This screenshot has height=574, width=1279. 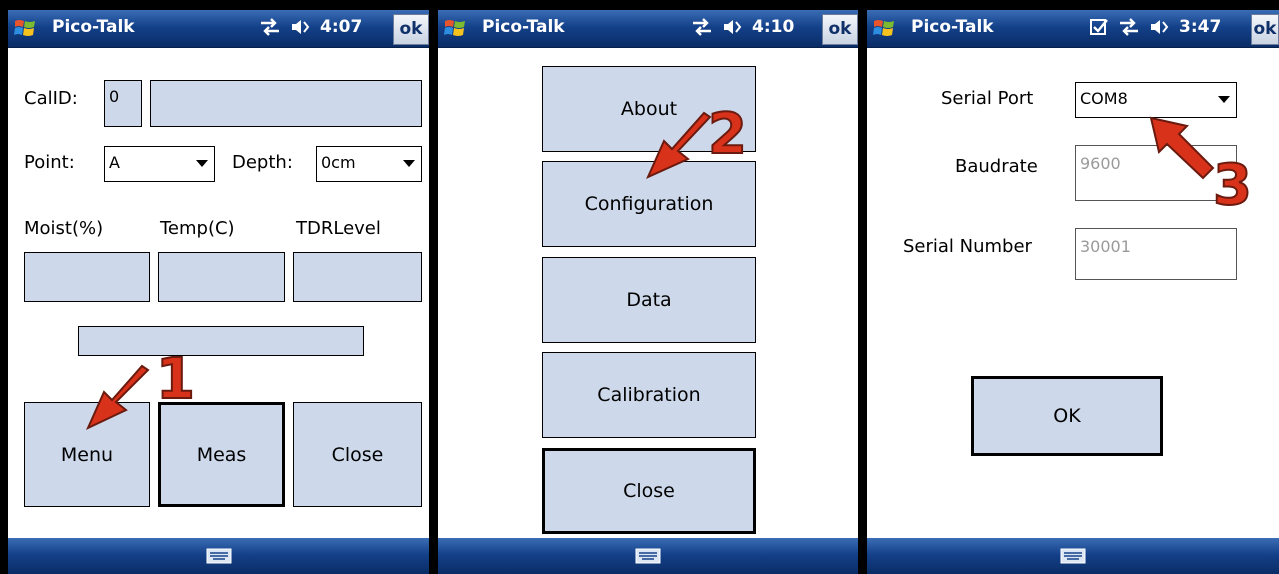 I want to click on depth-dropdown: 0cm, so click(x=369, y=164).